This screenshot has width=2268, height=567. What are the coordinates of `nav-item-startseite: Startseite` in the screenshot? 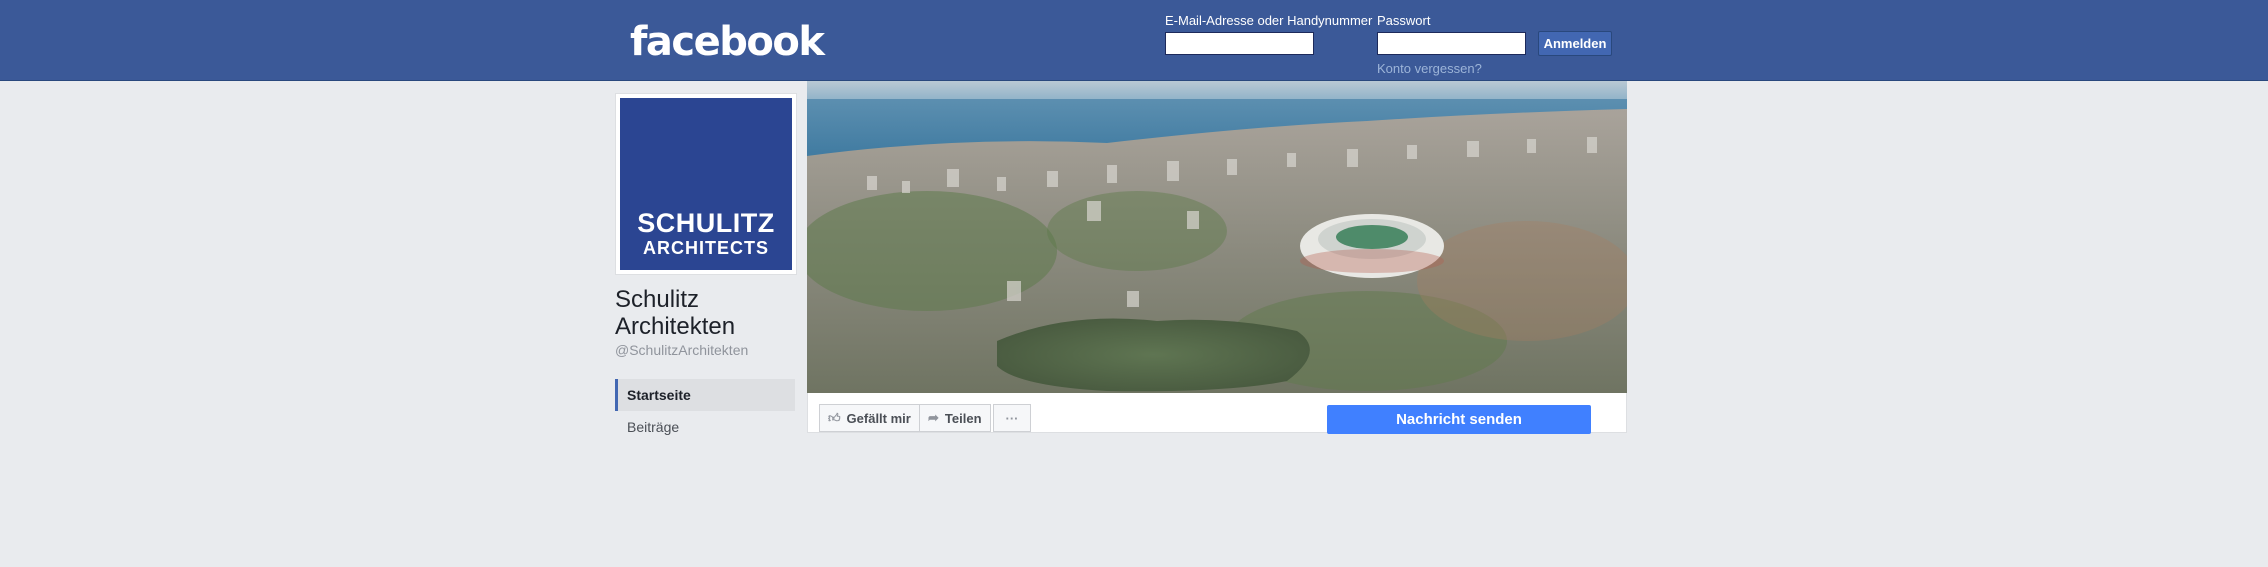 It's located at (705, 395).